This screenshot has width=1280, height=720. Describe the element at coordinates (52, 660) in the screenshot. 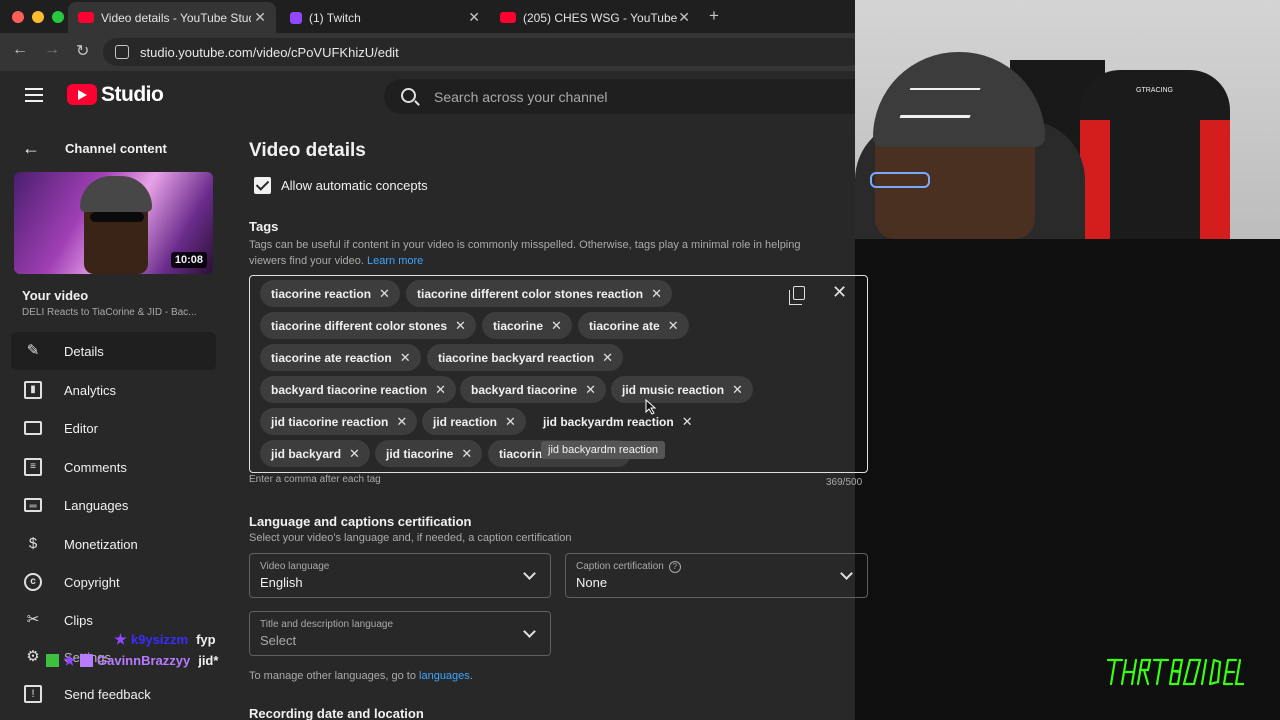

I see `verified-badge-icon` at that location.